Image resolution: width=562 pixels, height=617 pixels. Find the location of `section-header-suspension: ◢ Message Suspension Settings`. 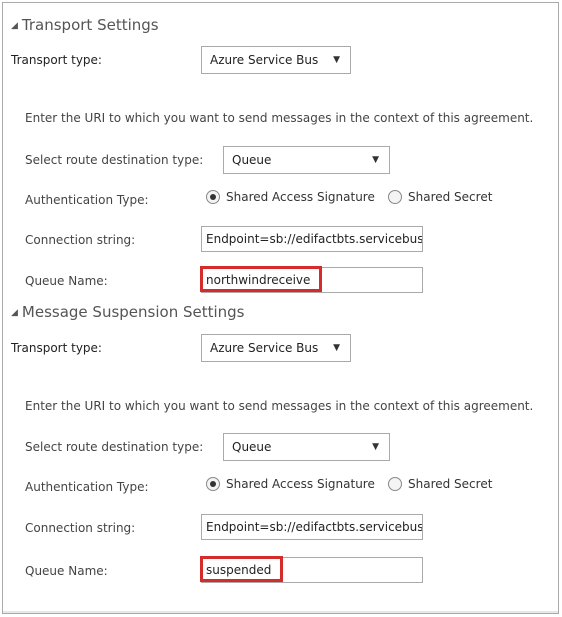

section-header-suspension: ◢ Message Suspension Settings is located at coordinates (128, 312).